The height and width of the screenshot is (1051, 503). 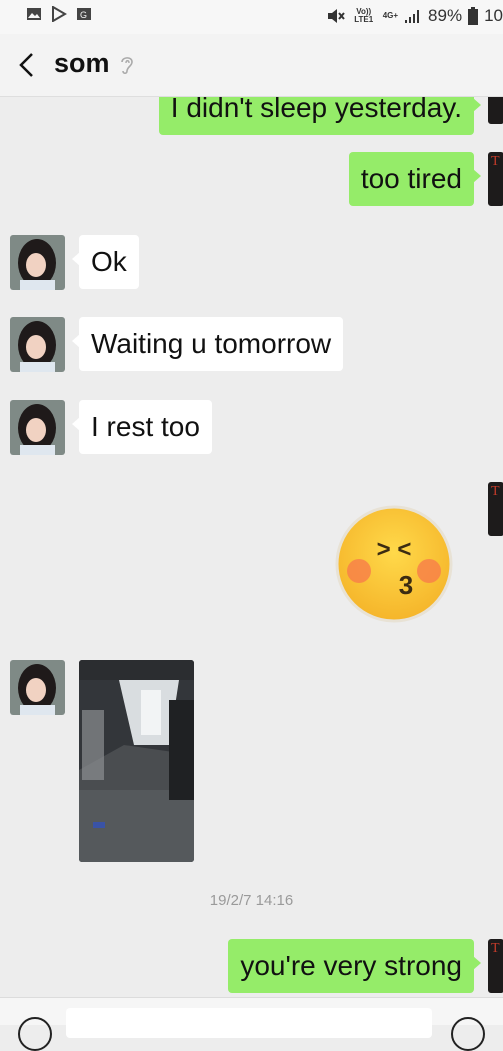 What do you see at coordinates (354, 966) in the screenshot?
I see `sent-message-bubble: you're very strong` at bounding box center [354, 966].